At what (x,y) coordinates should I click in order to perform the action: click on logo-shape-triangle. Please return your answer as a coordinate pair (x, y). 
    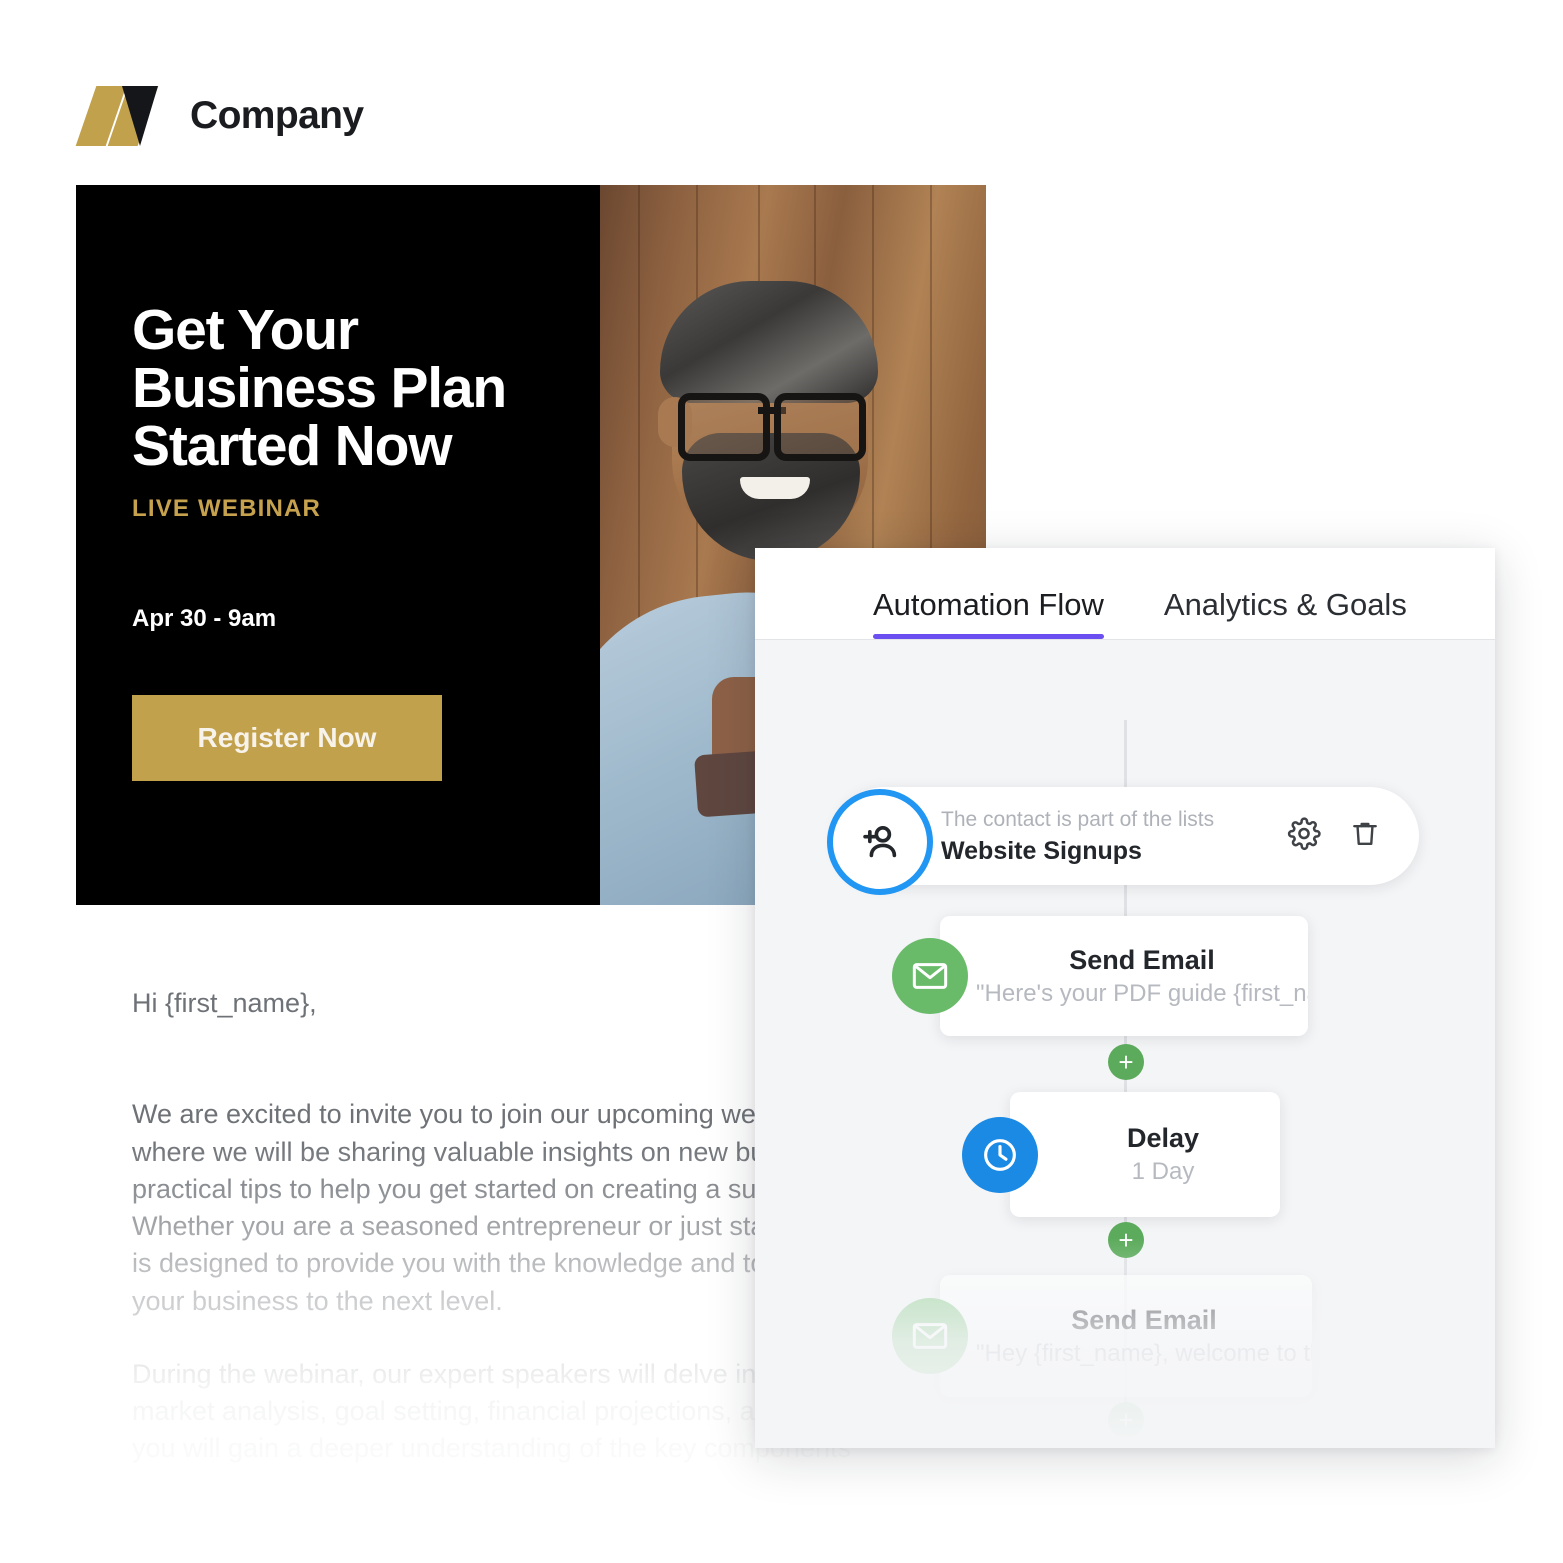
    Looking at the image, I should click on (140, 116).